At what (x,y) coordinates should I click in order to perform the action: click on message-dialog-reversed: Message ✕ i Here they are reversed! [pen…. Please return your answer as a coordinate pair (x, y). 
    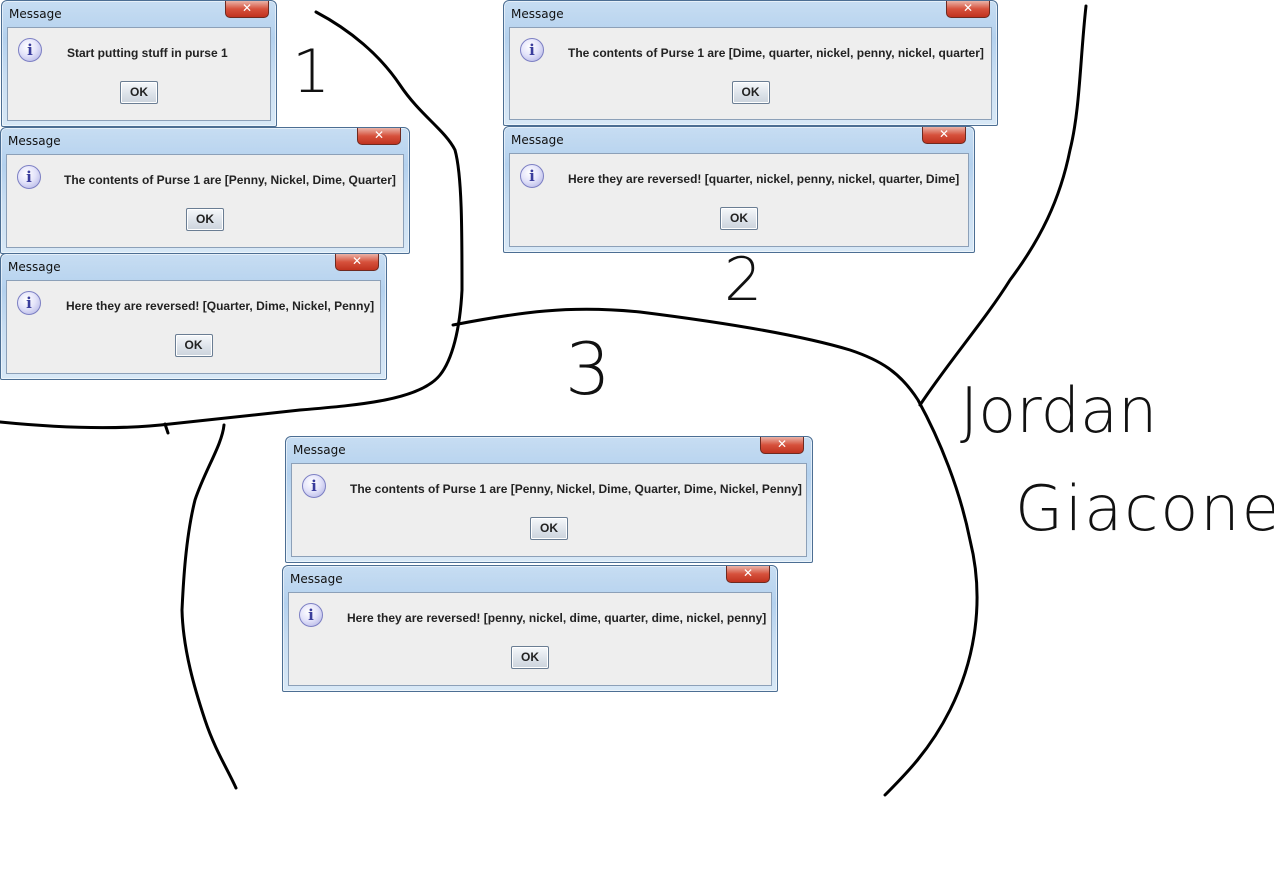
    Looking at the image, I should click on (530, 628).